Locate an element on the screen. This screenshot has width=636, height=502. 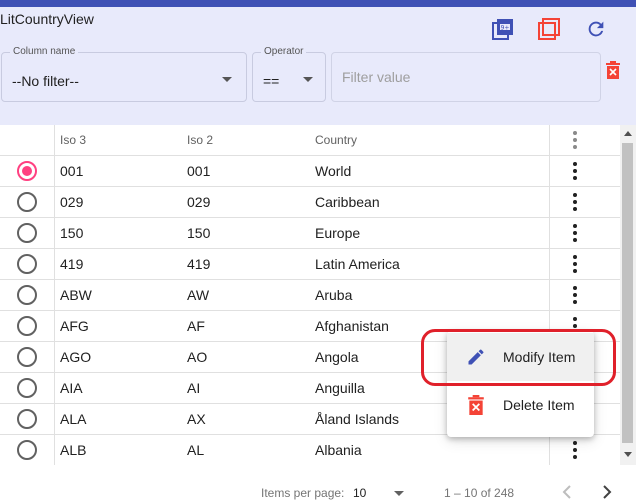
table-row: 029 029 Caribbean is located at coordinates (310, 202).